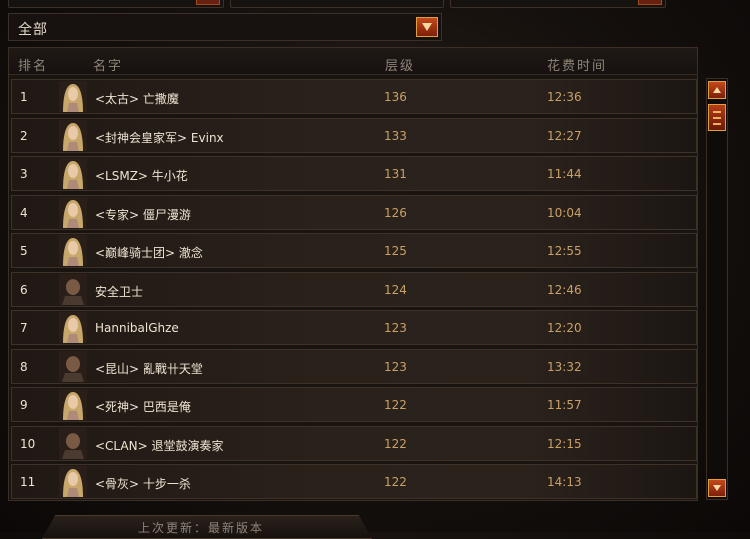 This screenshot has height=539, width=750. Describe the element at coordinates (354, 404) in the screenshot. I see `table-row: 9 <死神> 巴西是俺 122 11:57` at that location.